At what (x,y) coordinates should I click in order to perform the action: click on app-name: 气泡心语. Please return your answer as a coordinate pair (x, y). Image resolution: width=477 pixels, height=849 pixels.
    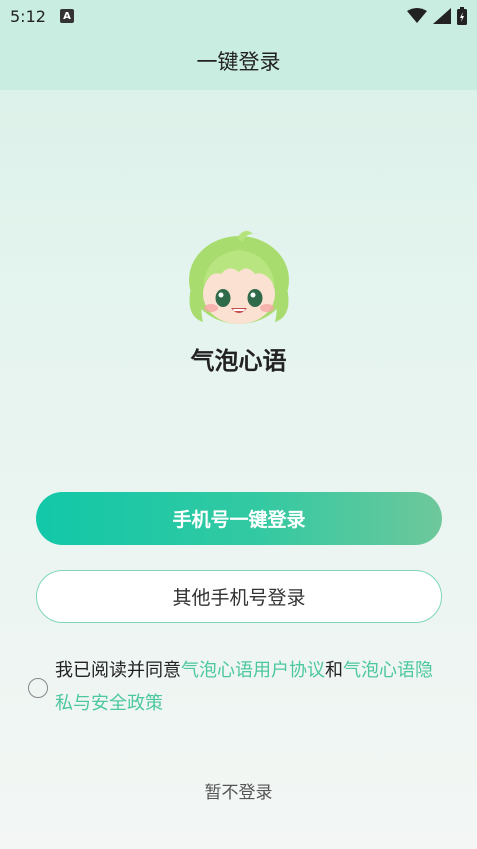
    Looking at the image, I should click on (238, 361).